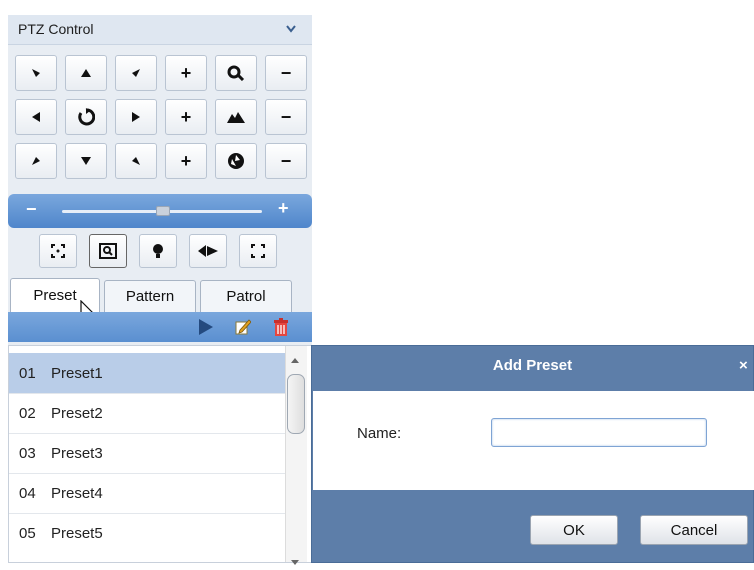  What do you see at coordinates (286, 161) in the screenshot?
I see `iris-close-button: −` at bounding box center [286, 161].